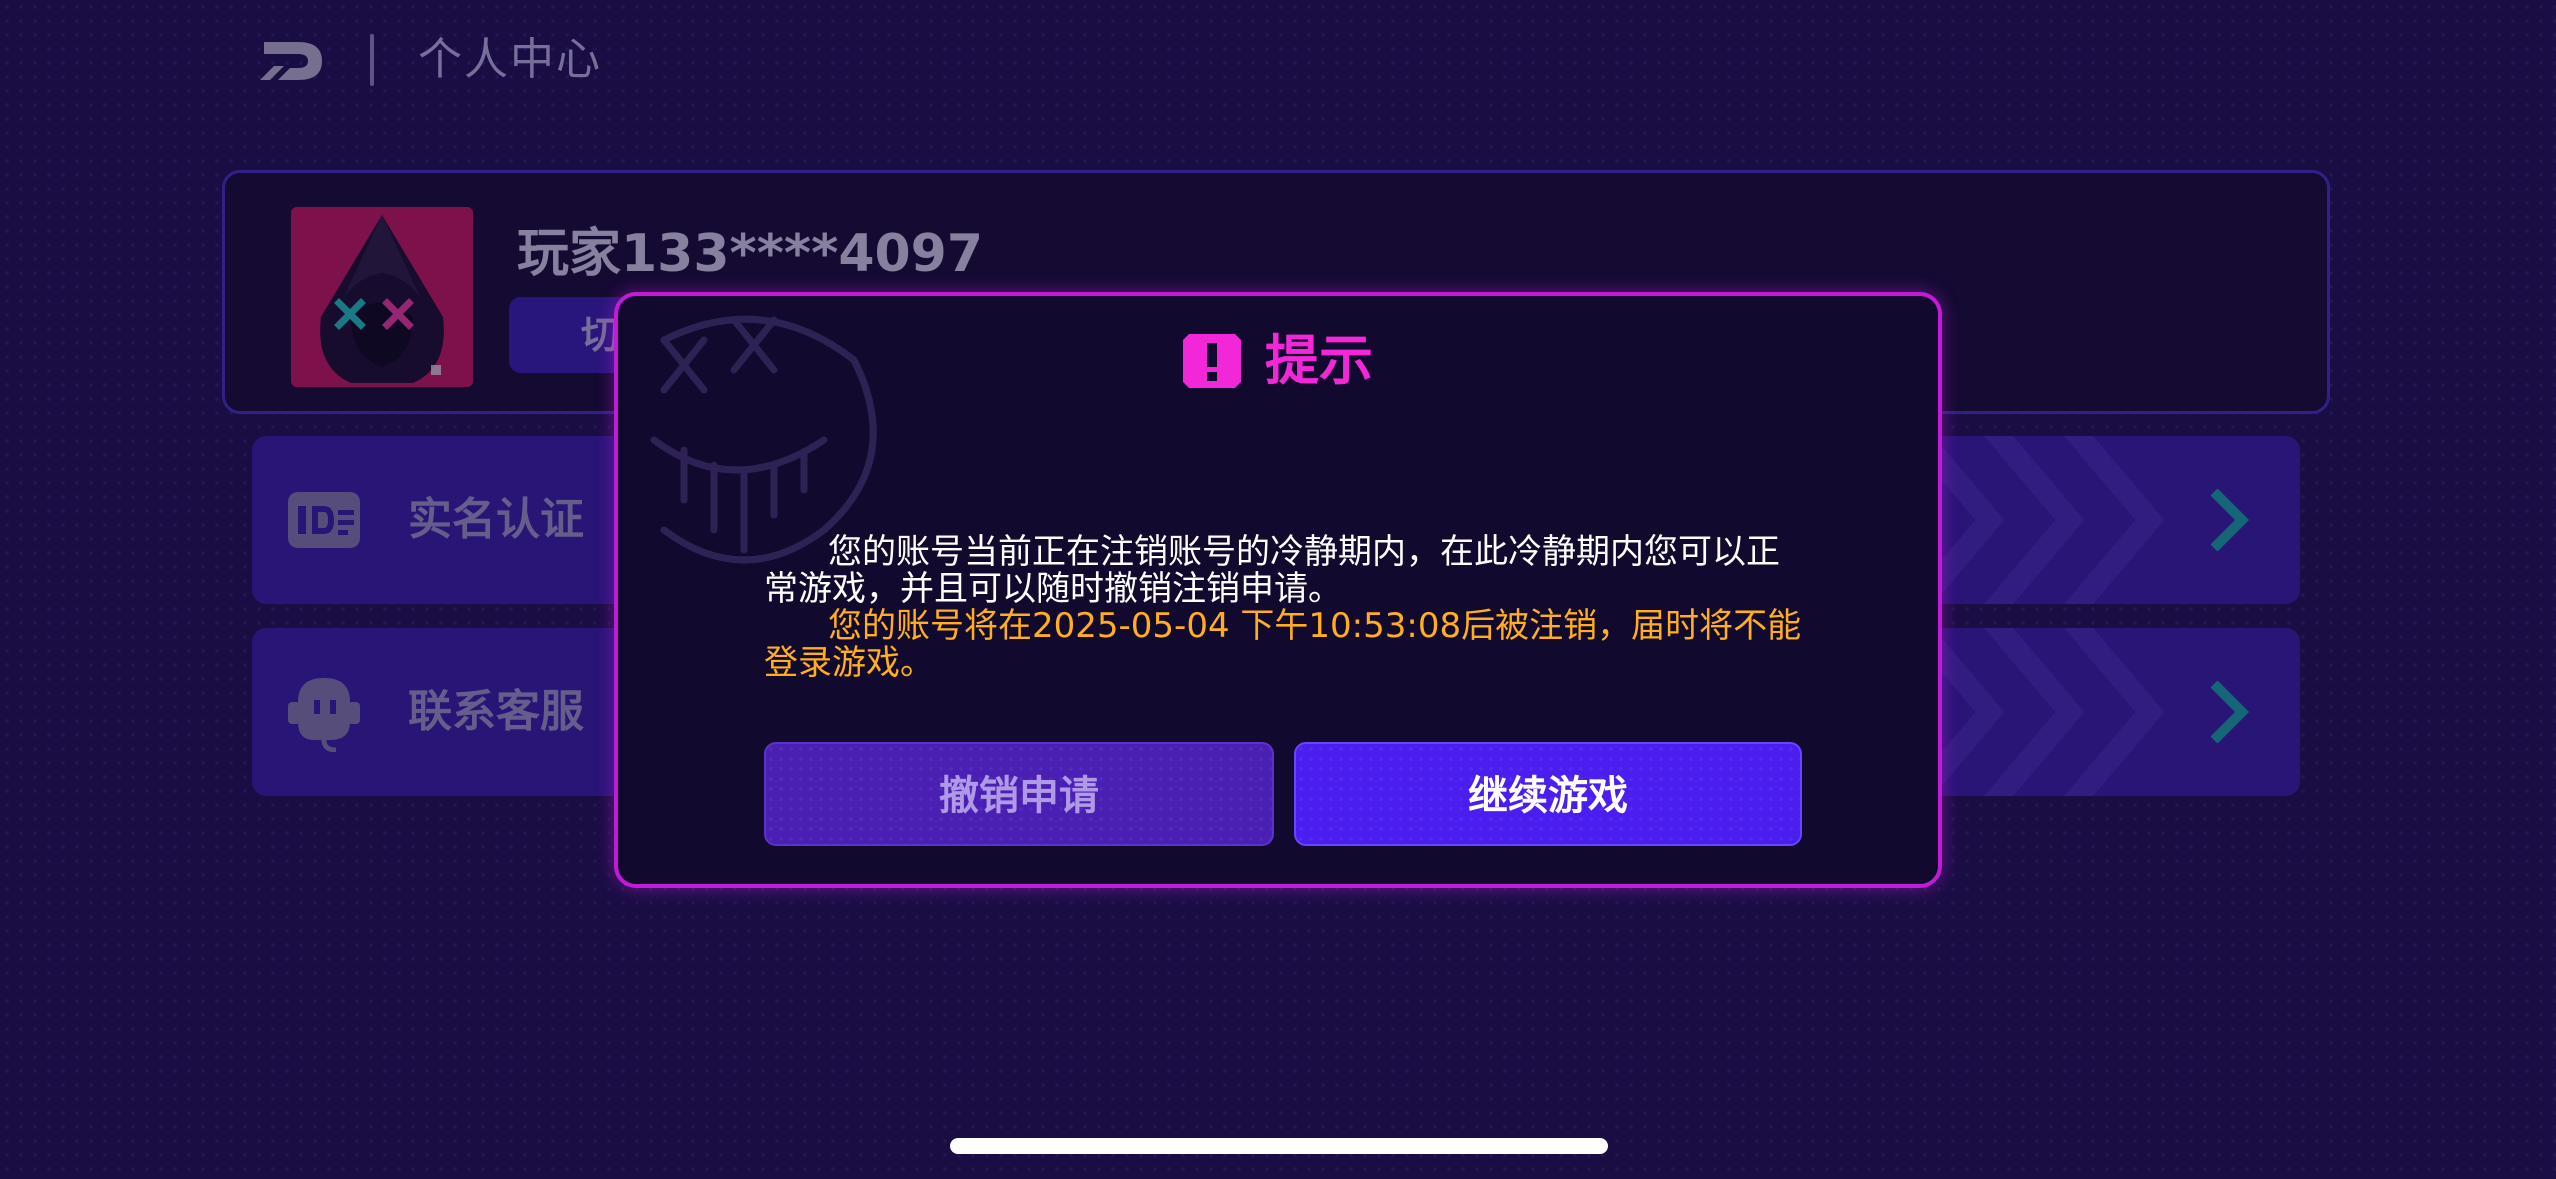 This screenshot has height=1179, width=2556. Describe the element at coordinates (1212, 361) in the screenshot. I see `exclamation-icon` at that location.